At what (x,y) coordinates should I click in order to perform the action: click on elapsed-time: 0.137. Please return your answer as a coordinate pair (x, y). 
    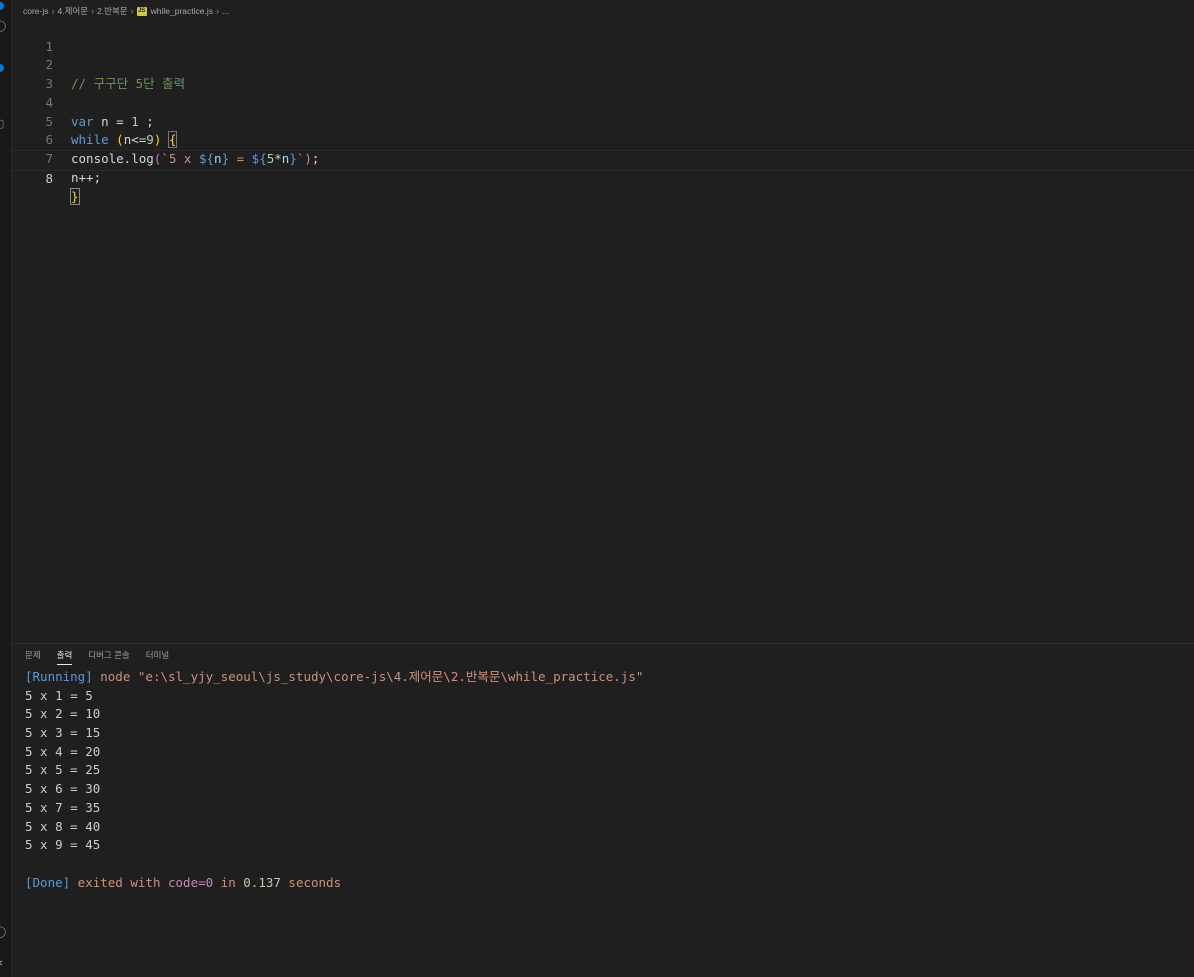
    Looking at the image, I should click on (262, 882).